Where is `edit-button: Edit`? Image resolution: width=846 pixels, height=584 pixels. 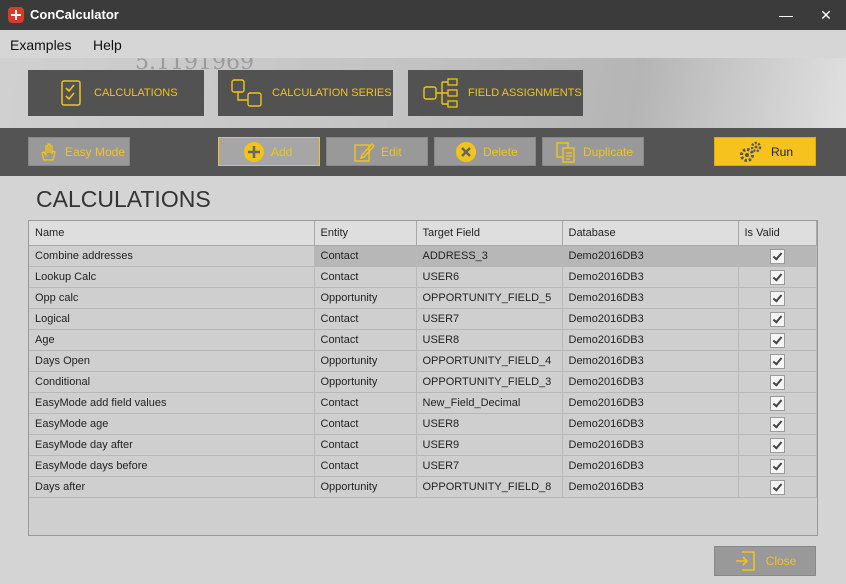 edit-button: Edit is located at coordinates (377, 151).